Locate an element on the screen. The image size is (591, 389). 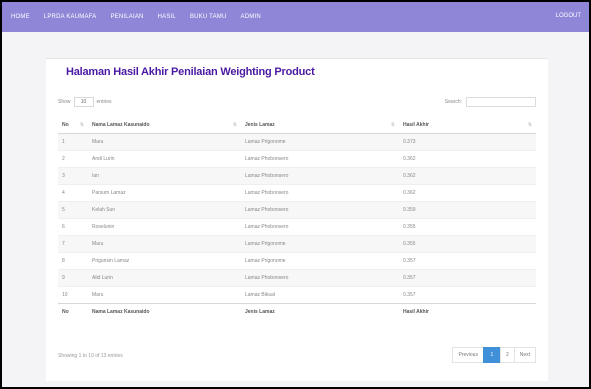
nav-hasil: HASIL is located at coordinates (167, 17).